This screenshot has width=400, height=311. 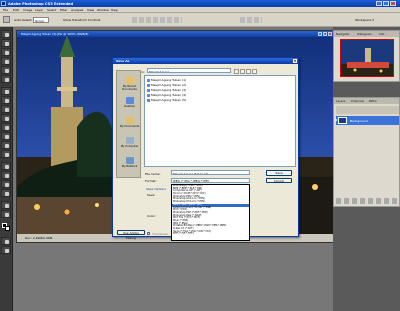 I want to click on eraser-tool-icon, so click(x=6, y=127).